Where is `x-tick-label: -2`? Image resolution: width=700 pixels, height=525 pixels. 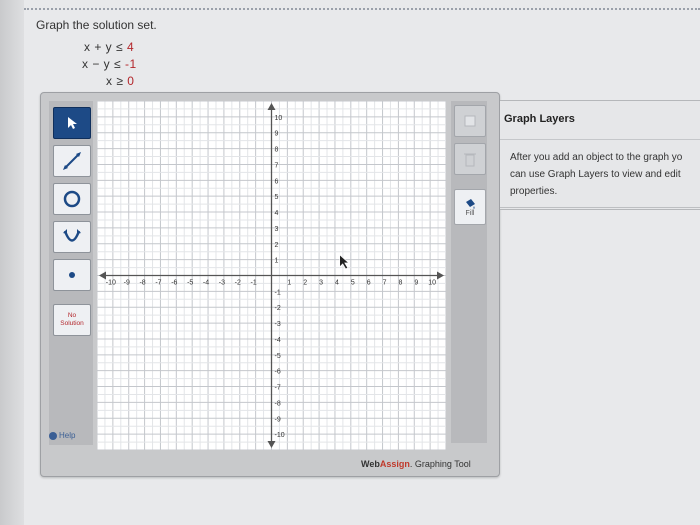
x-tick-label: -2 is located at coordinates (238, 283).